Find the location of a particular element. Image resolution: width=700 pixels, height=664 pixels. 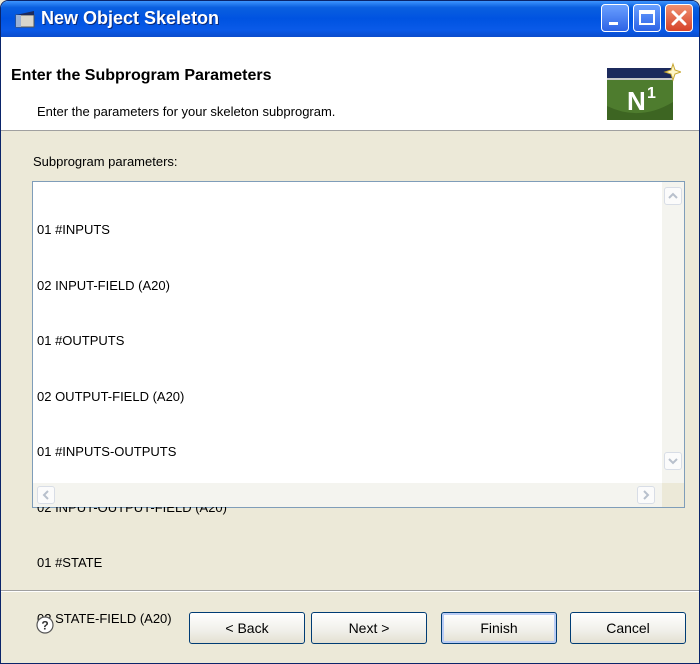

chevron-left-icon is located at coordinates (45, 495).